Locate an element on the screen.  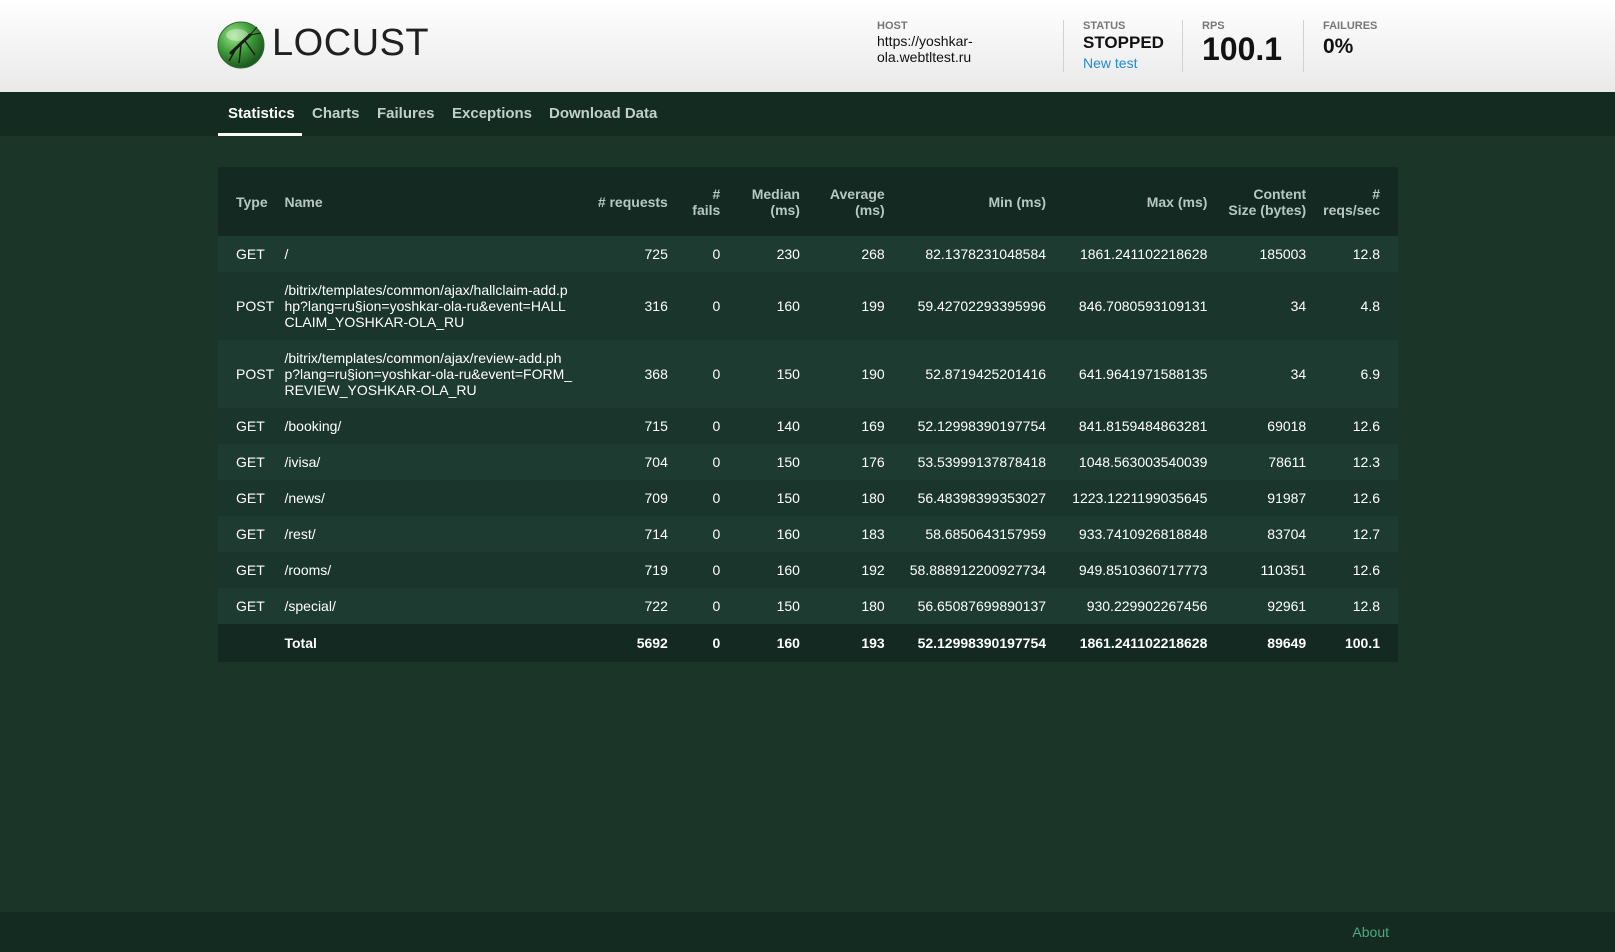
cell-min: 53.53999137878418 is located at coordinates (973, 462).